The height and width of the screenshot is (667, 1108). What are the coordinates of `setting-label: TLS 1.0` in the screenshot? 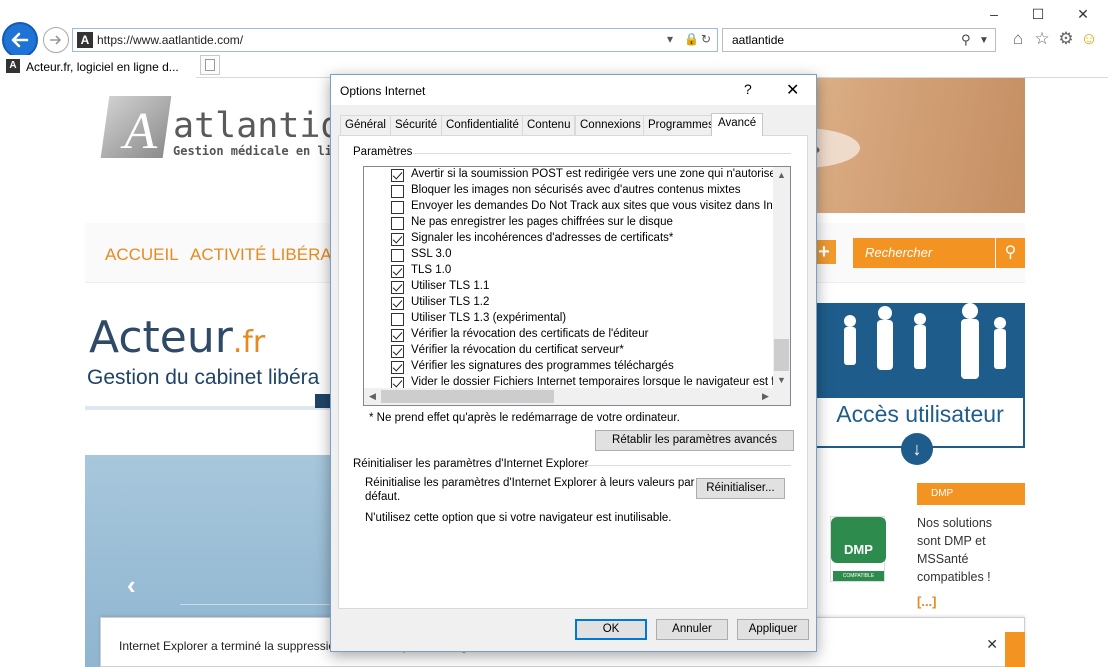 It's located at (431, 270).